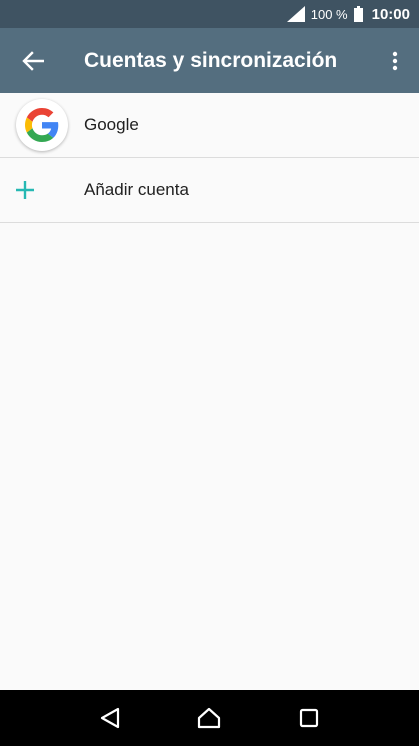  I want to click on home-icon, so click(209, 718).